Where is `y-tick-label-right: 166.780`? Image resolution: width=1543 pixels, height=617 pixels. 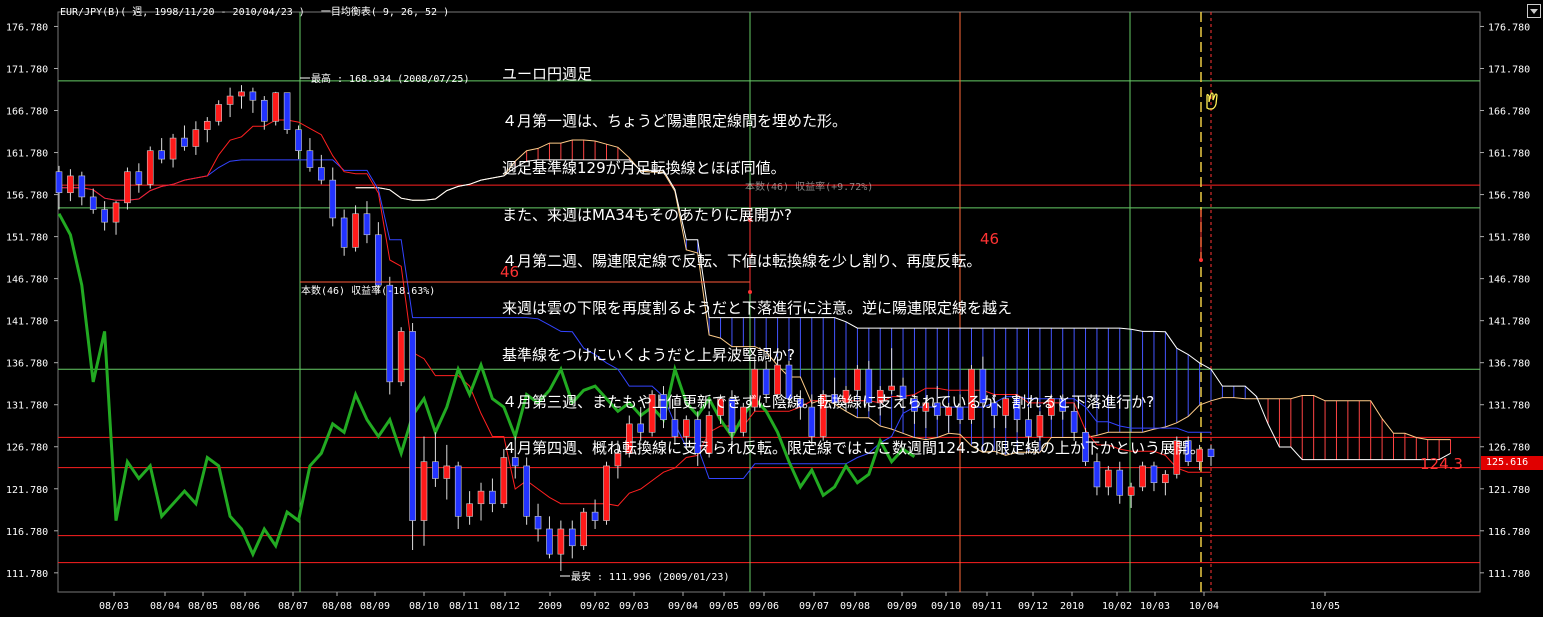 y-tick-label-right: 166.780 is located at coordinates (1509, 112).